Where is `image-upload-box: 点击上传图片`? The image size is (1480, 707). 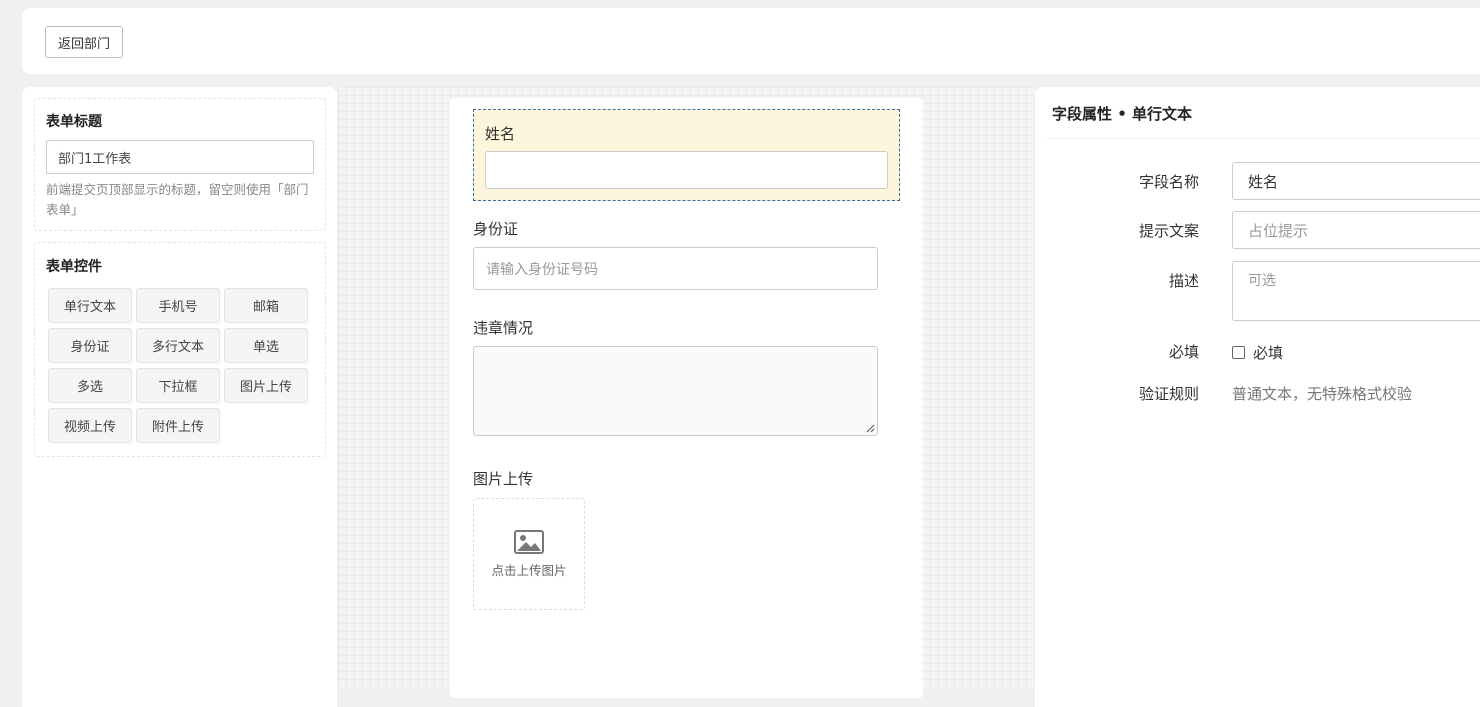 image-upload-box: 点击上传图片 is located at coordinates (529, 554).